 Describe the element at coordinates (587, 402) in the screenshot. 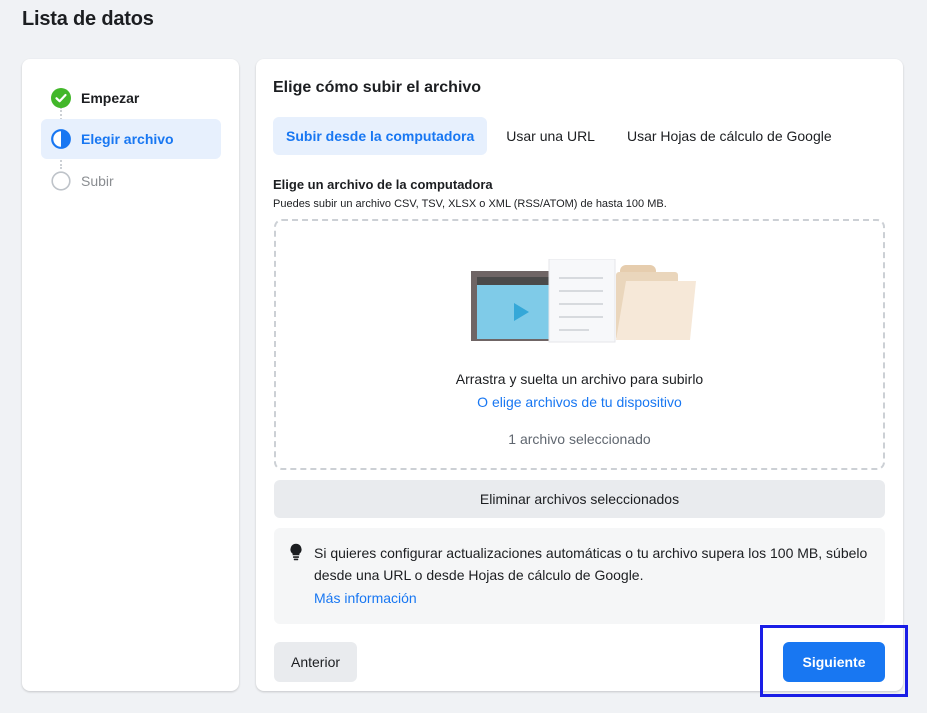

I see `choose-files-link: elige archivos de tu dispositivo` at that location.